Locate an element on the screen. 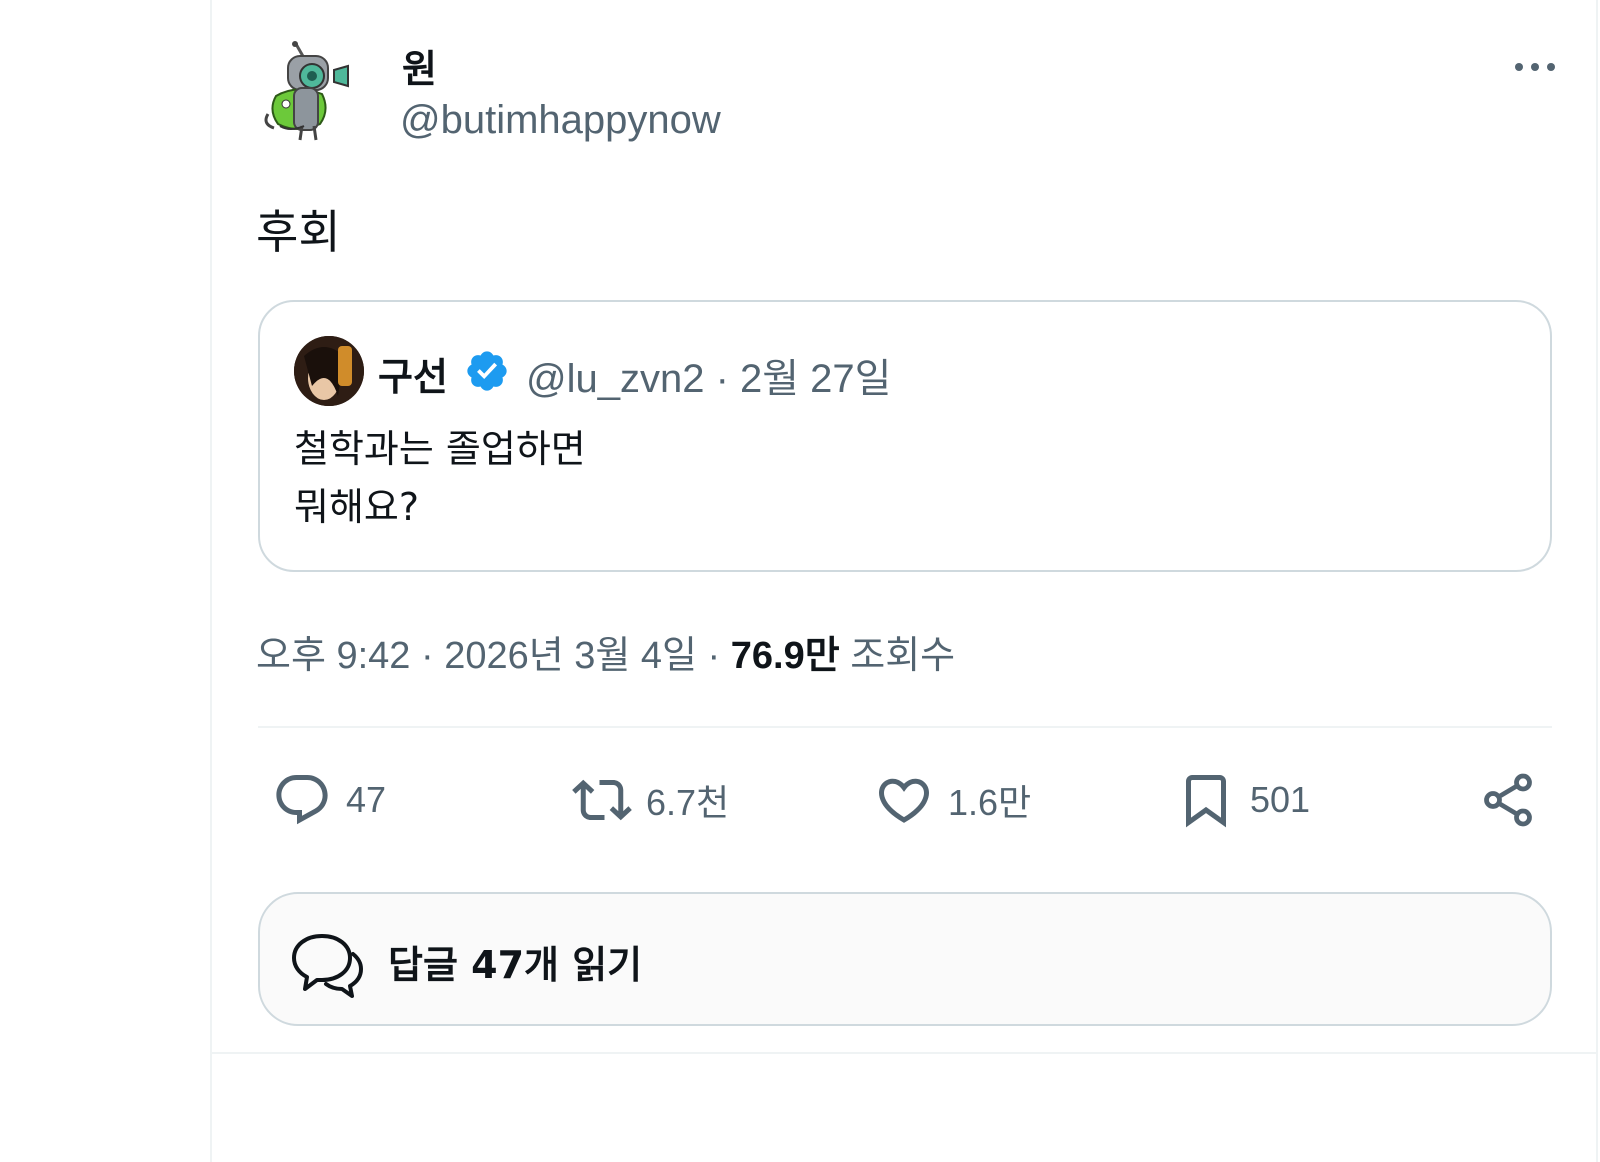 The height and width of the screenshot is (1162, 1600). retweet-icon is located at coordinates (602, 800).